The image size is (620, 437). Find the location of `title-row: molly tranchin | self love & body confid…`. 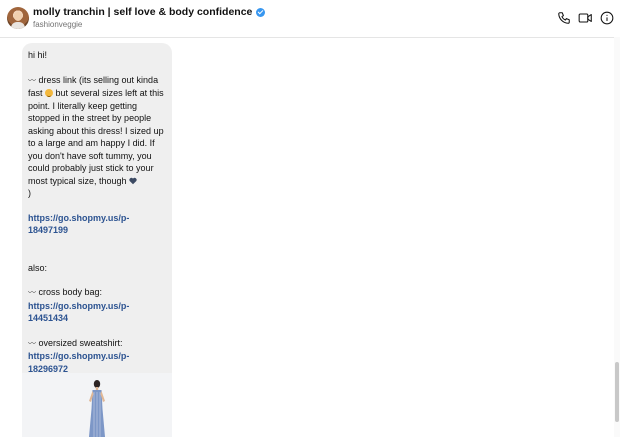

title-row: molly tranchin | self love & body confid… is located at coordinates (149, 12).